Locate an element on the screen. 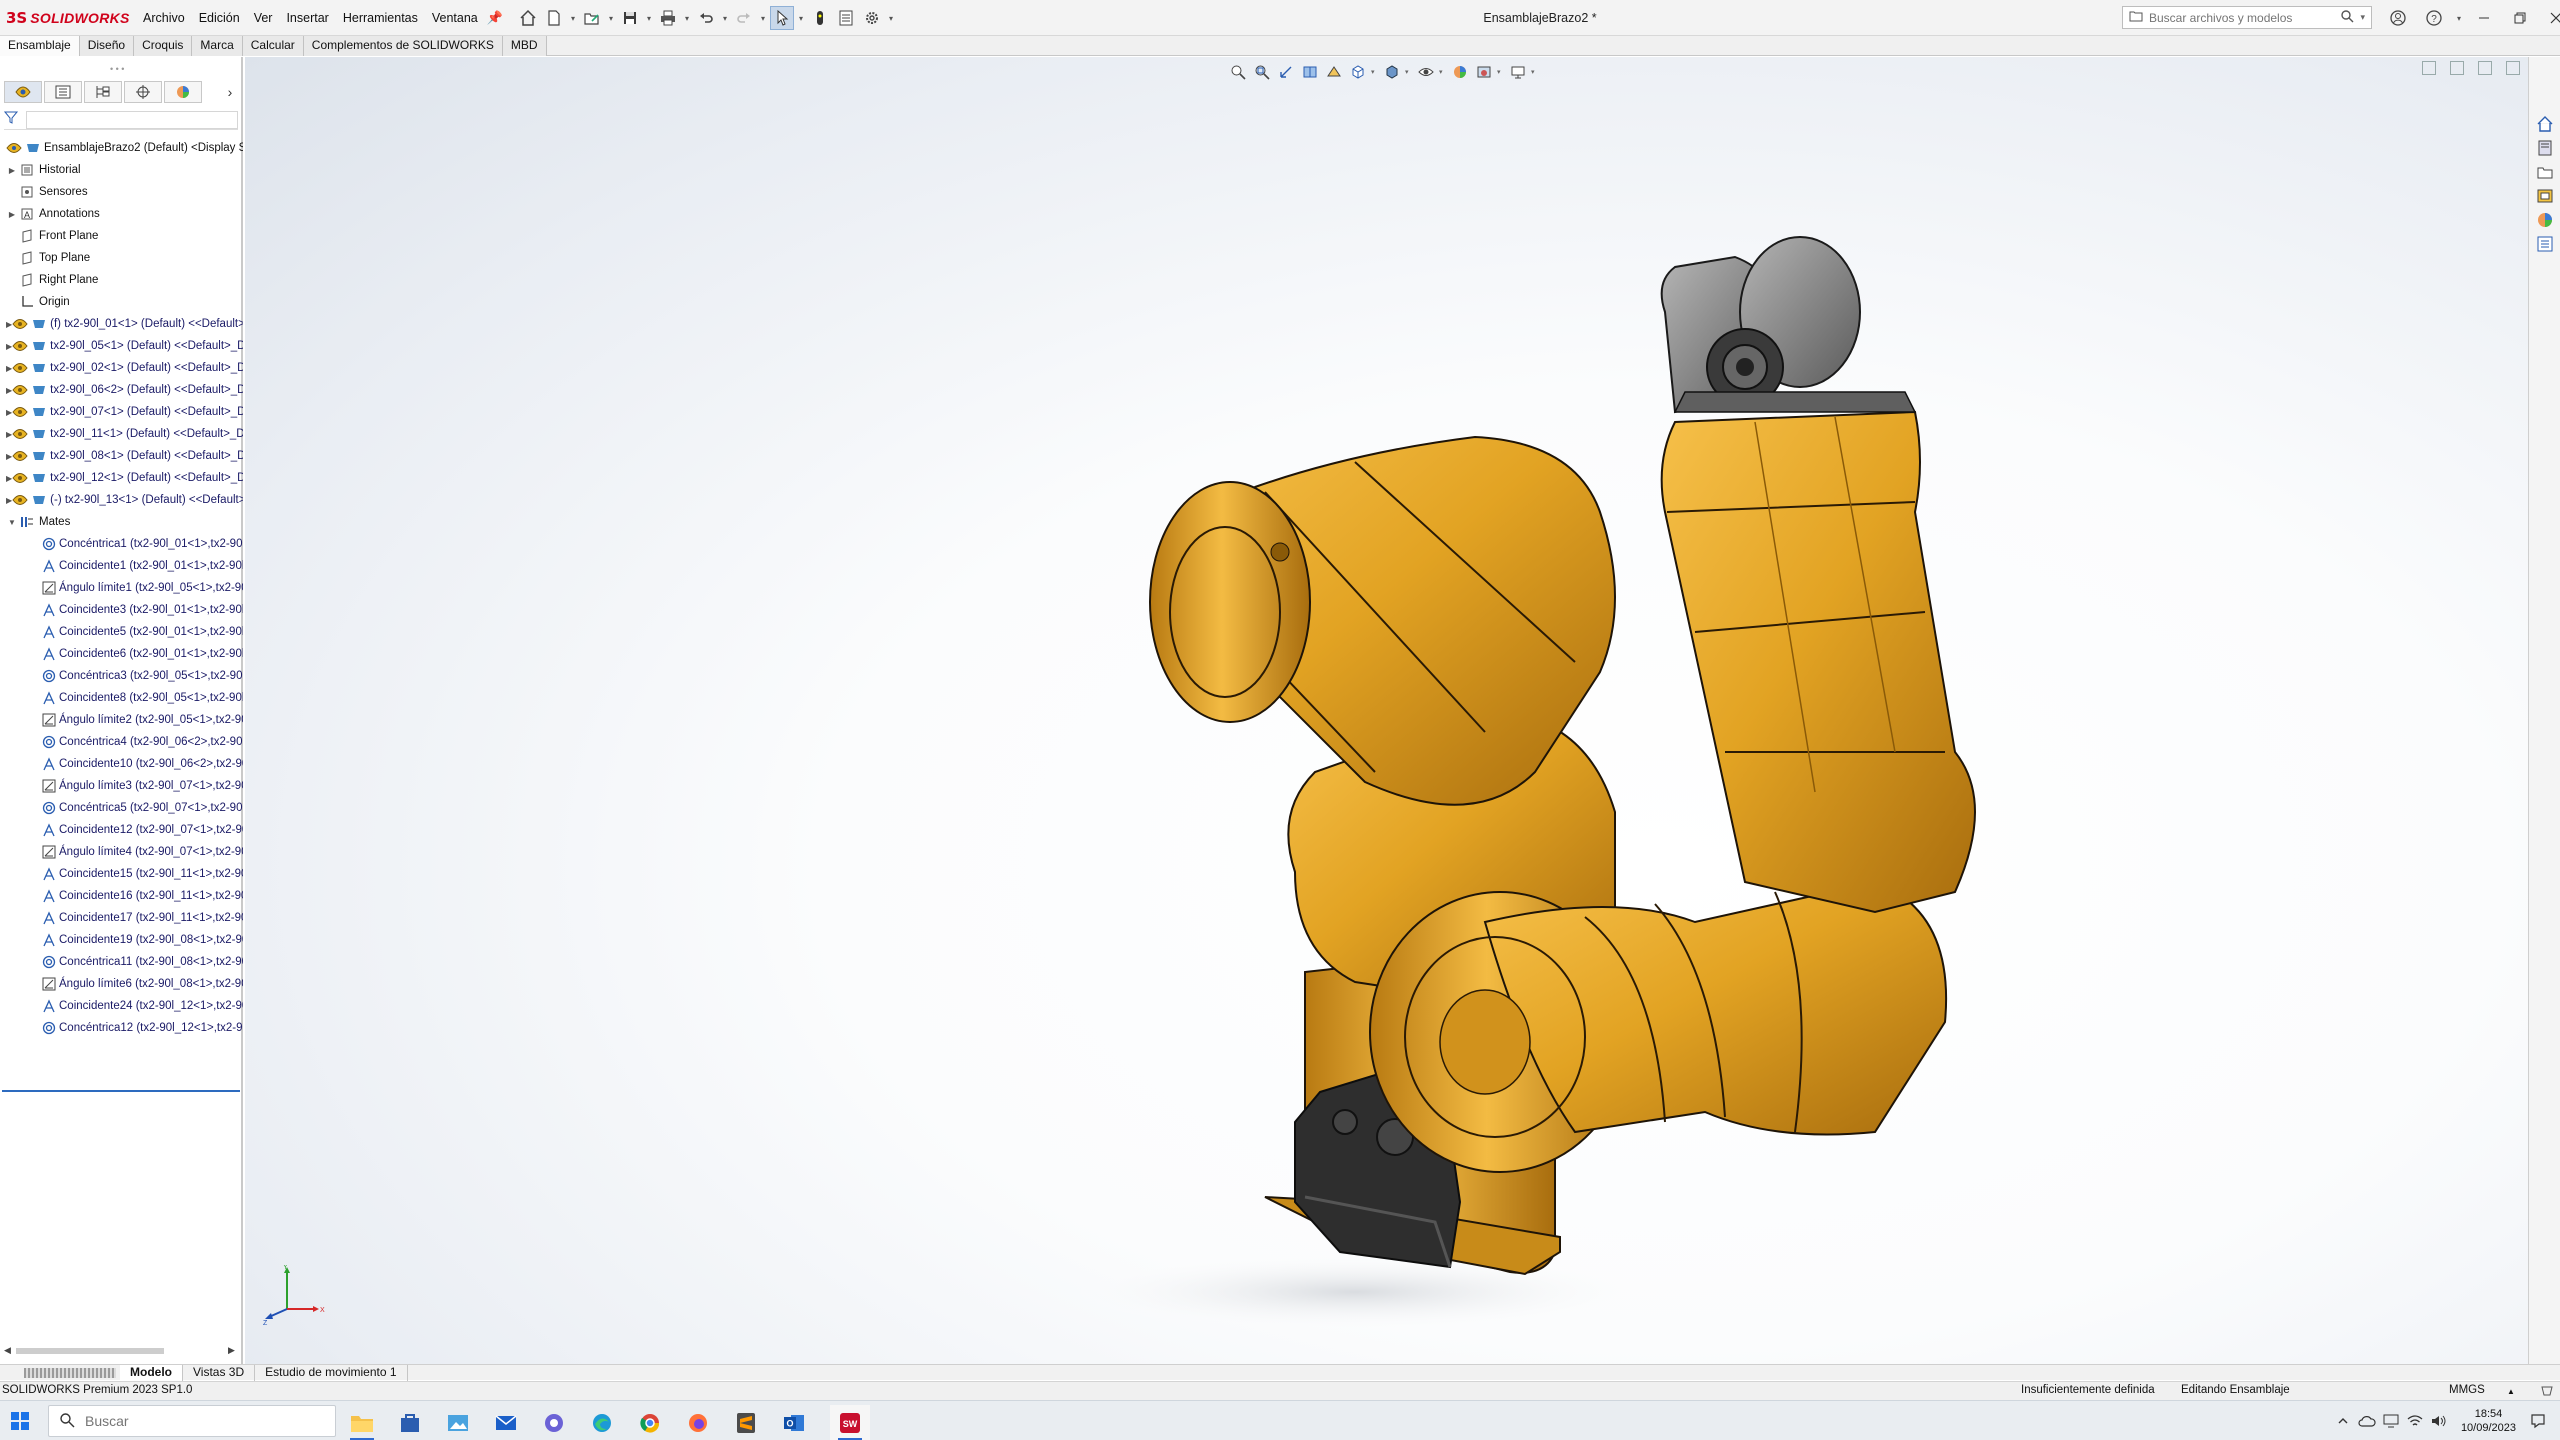  tree-item-front-plane: Front Plane is located at coordinates (121, 236).